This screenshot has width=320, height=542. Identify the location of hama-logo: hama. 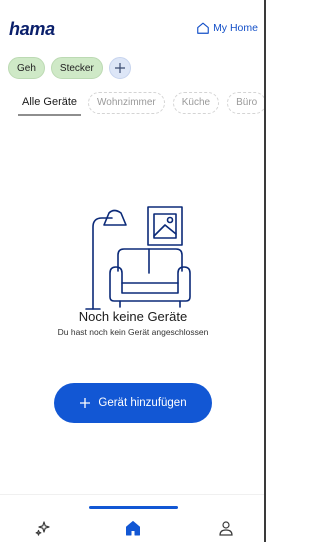
(32, 29).